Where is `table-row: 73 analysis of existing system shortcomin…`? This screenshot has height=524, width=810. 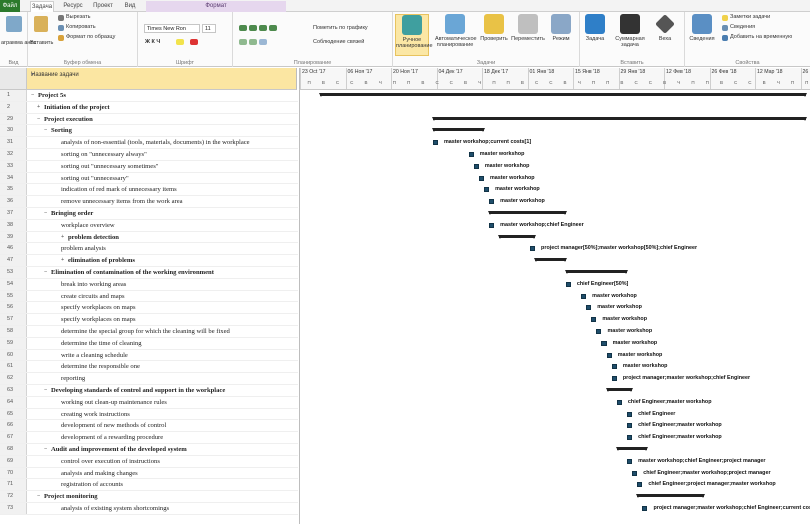 table-row: 73 analysis of existing system shortcomin… is located at coordinates (149, 509).